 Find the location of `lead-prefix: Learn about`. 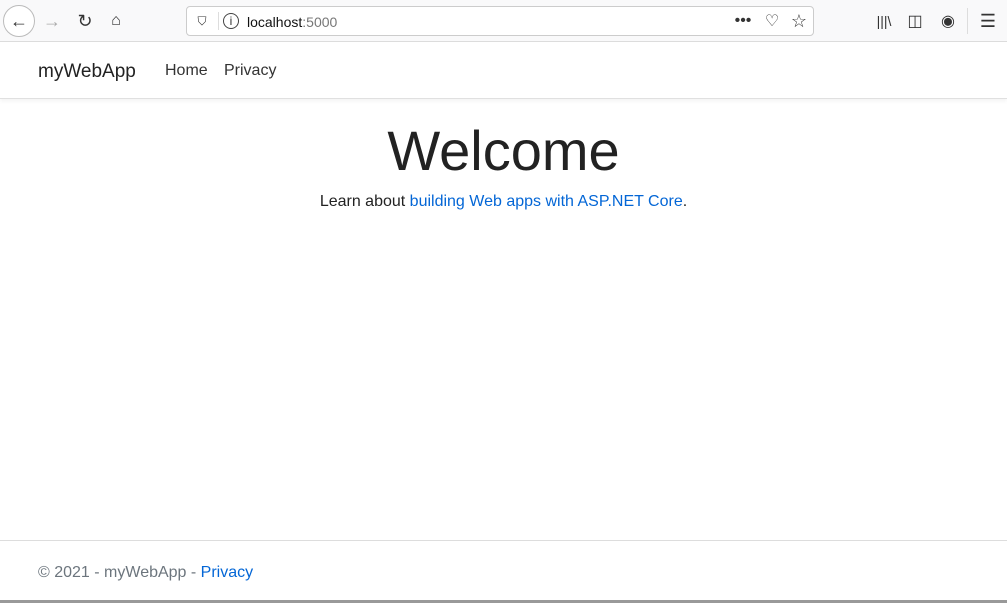

lead-prefix: Learn about is located at coordinates (364, 201).